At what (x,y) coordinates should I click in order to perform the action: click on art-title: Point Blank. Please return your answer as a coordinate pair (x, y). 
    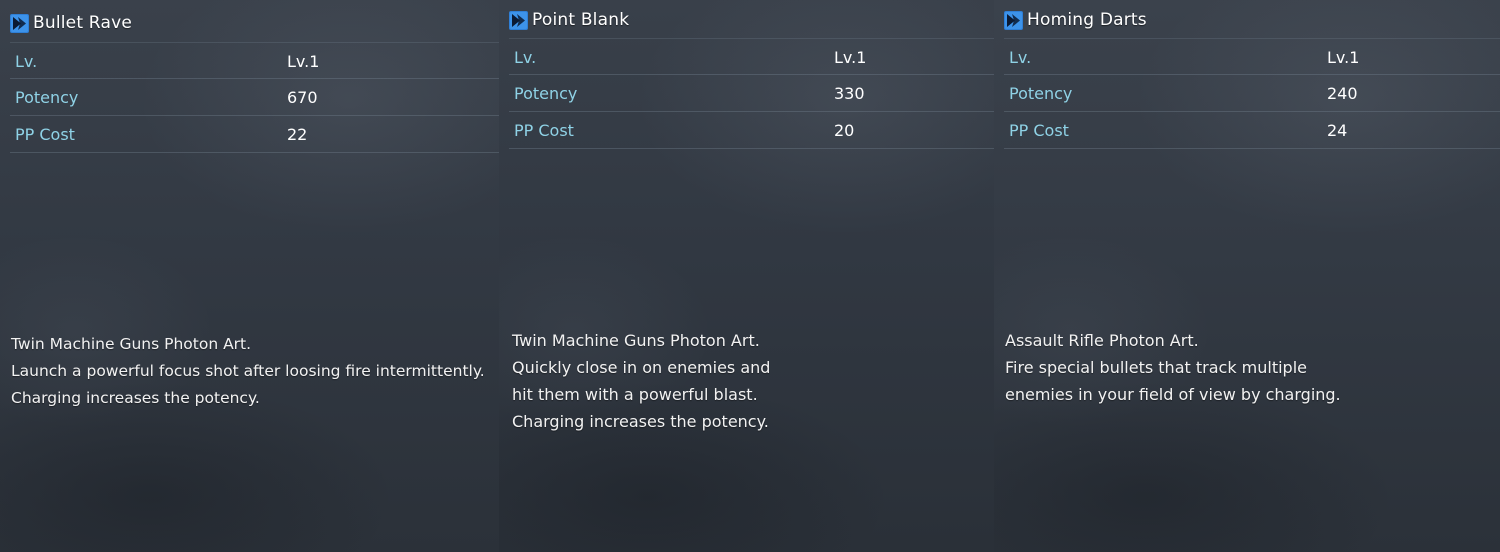
    Looking at the image, I should click on (581, 20).